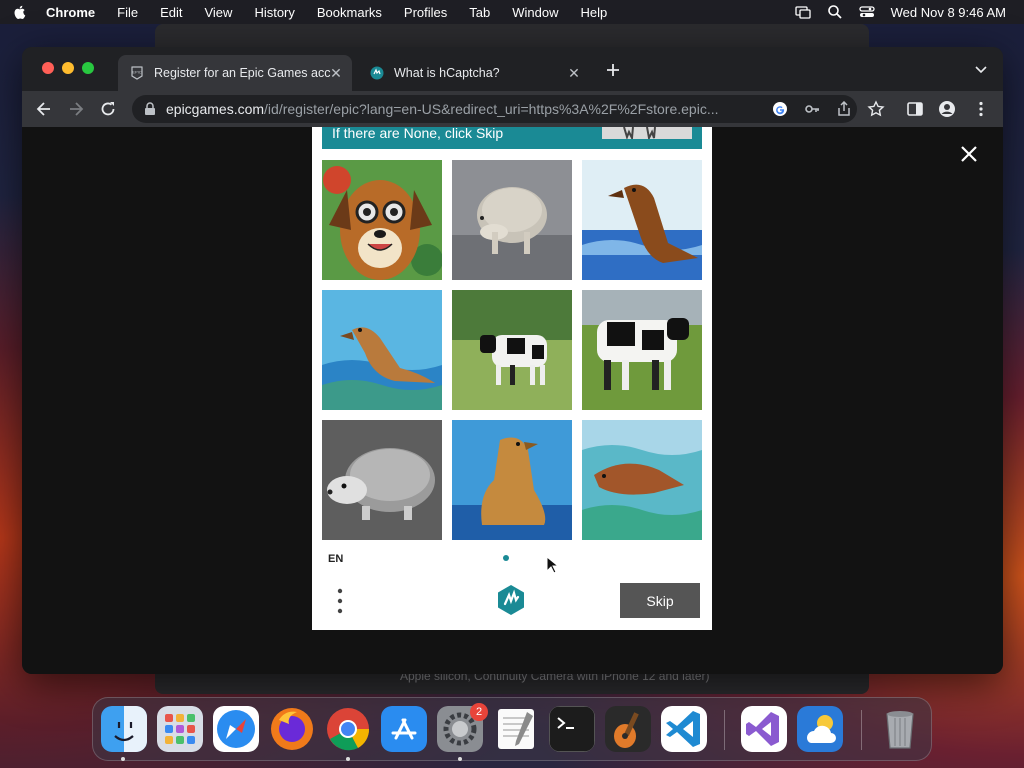 The image size is (1024, 768). Describe the element at coordinates (348, 729) in the screenshot. I see `chrome-icon` at that location.